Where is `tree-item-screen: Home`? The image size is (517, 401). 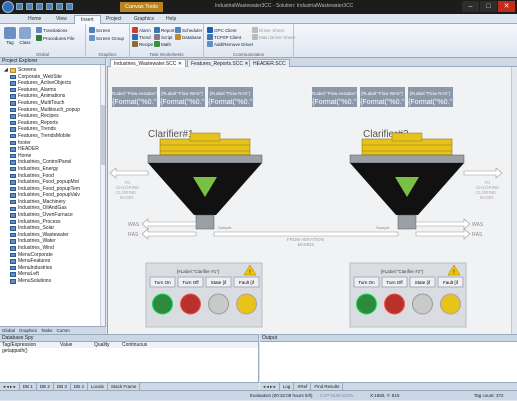 tree-item-screen: Home is located at coordinates (50, 156).